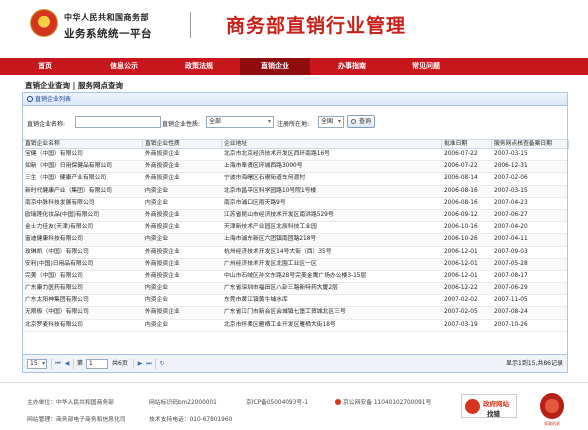  I want to click on table-cell: 宁波市海曙区石碶街道车何渡村, so click(265, 178).